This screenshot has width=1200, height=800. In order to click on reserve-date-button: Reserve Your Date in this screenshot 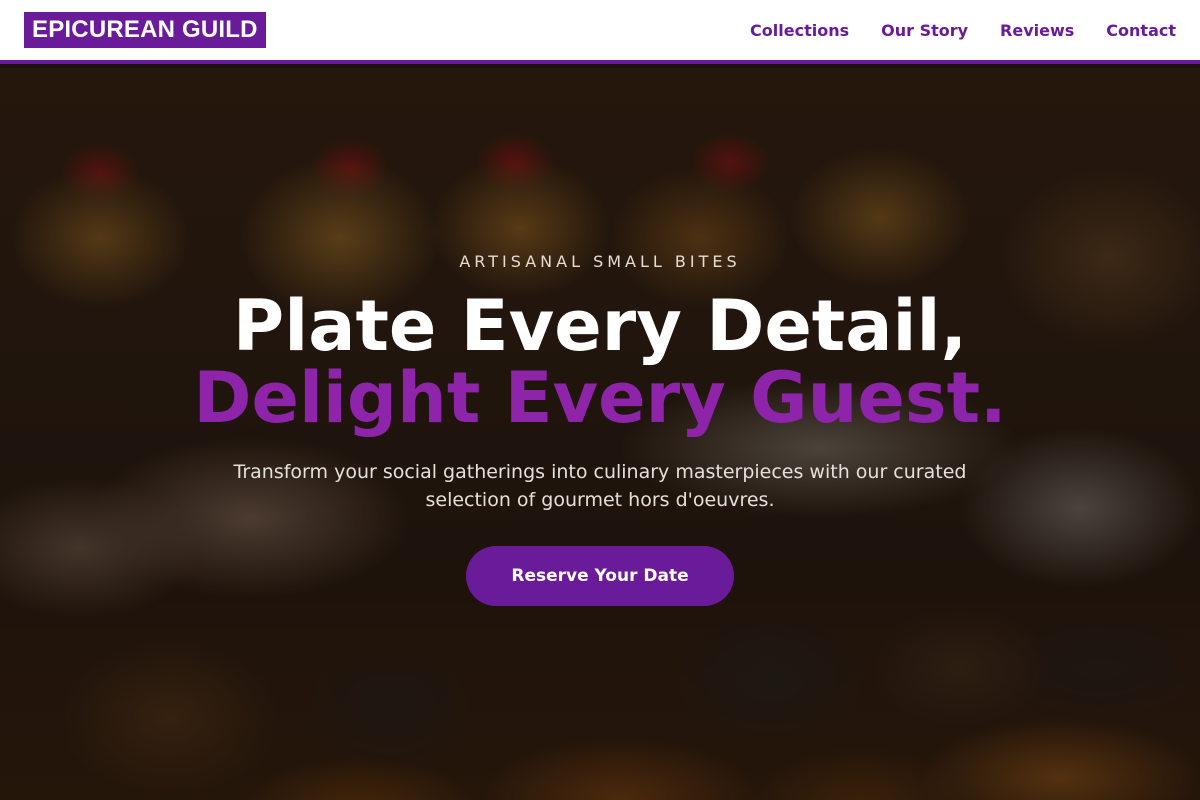, I will do `click(600, 576)`.